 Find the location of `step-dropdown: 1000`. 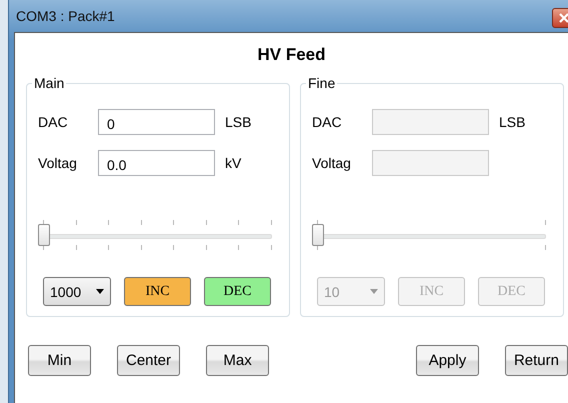

step-dropdown: 1000 is located at coordinates (77, 291).